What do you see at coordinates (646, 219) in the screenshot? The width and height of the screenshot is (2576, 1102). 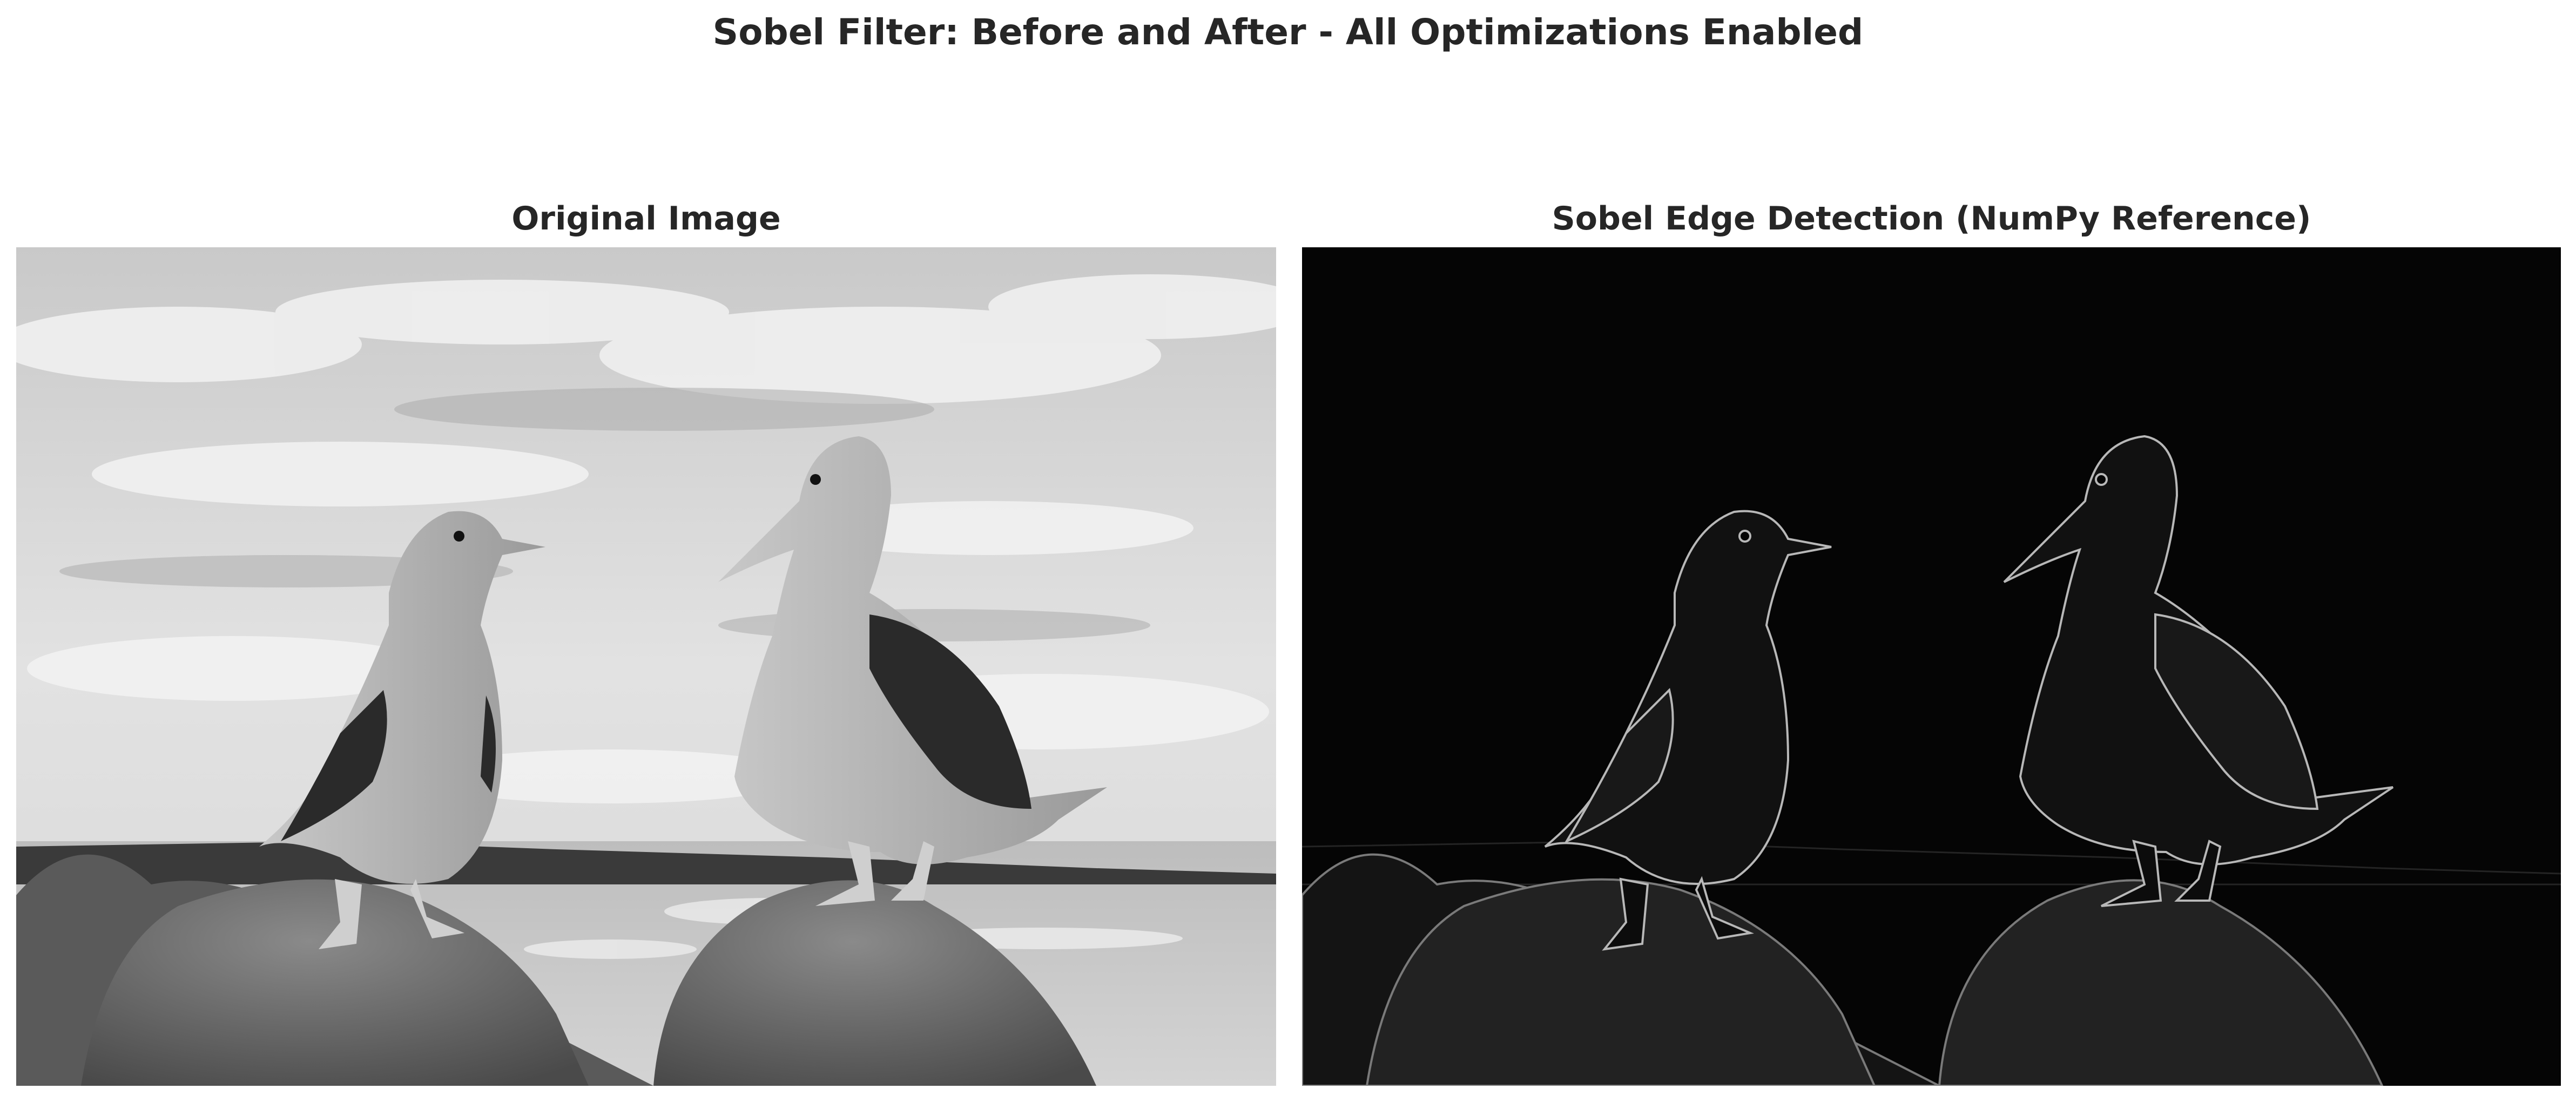 I see `panel-title-original: Original Image` at bounding box center [646, 219].